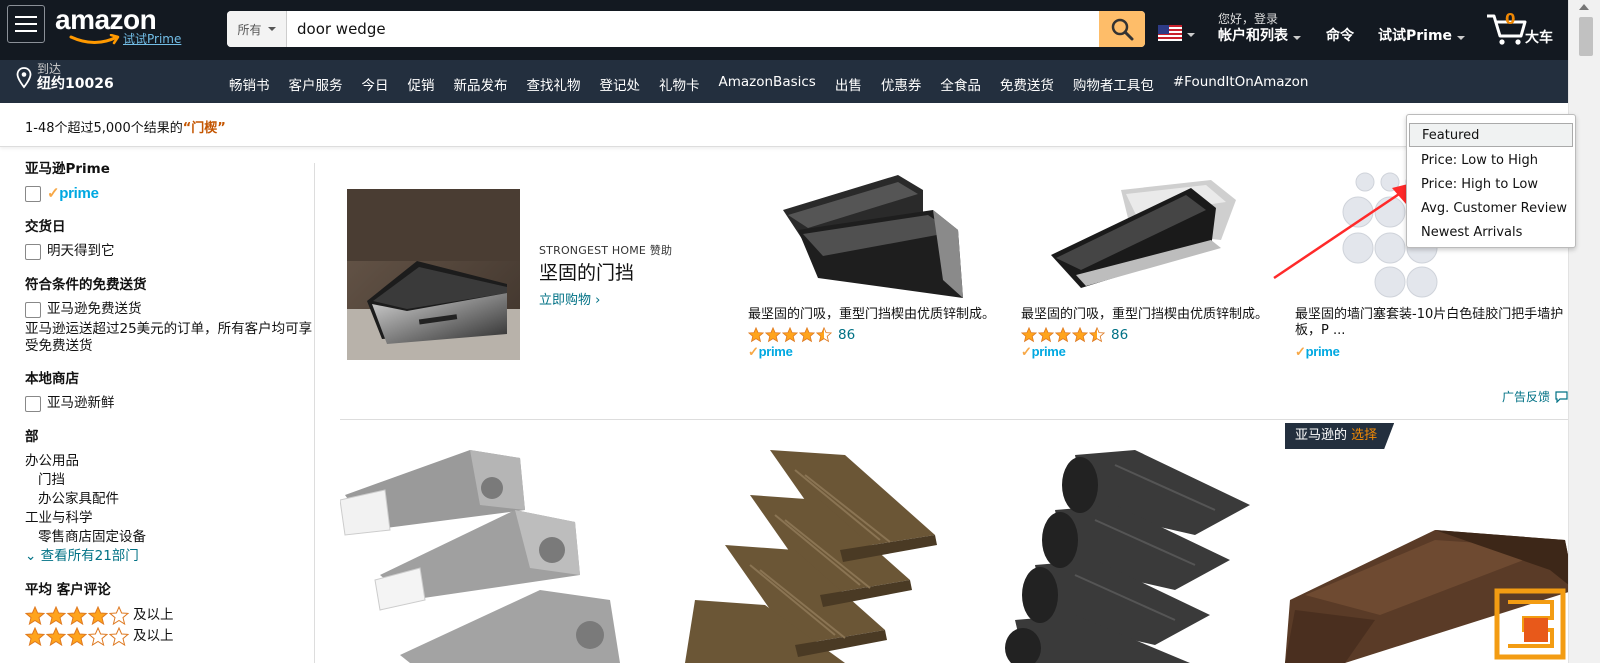  Describe the element at coordinates (68, 590) in the screenshot. I see `review-filter-title: 平均 客户评论` at that location.